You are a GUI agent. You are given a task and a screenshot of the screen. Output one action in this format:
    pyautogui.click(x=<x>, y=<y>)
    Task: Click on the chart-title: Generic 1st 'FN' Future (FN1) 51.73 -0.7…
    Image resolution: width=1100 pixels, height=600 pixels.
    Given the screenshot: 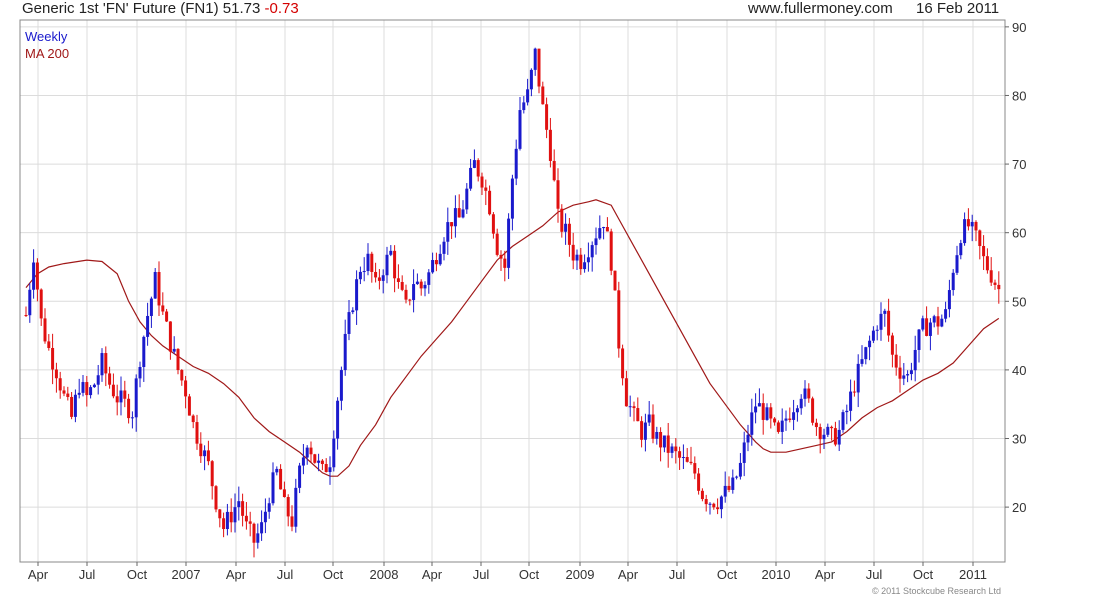 What is the action you would take?
    pyautogui.click(x=160, y=8)
    